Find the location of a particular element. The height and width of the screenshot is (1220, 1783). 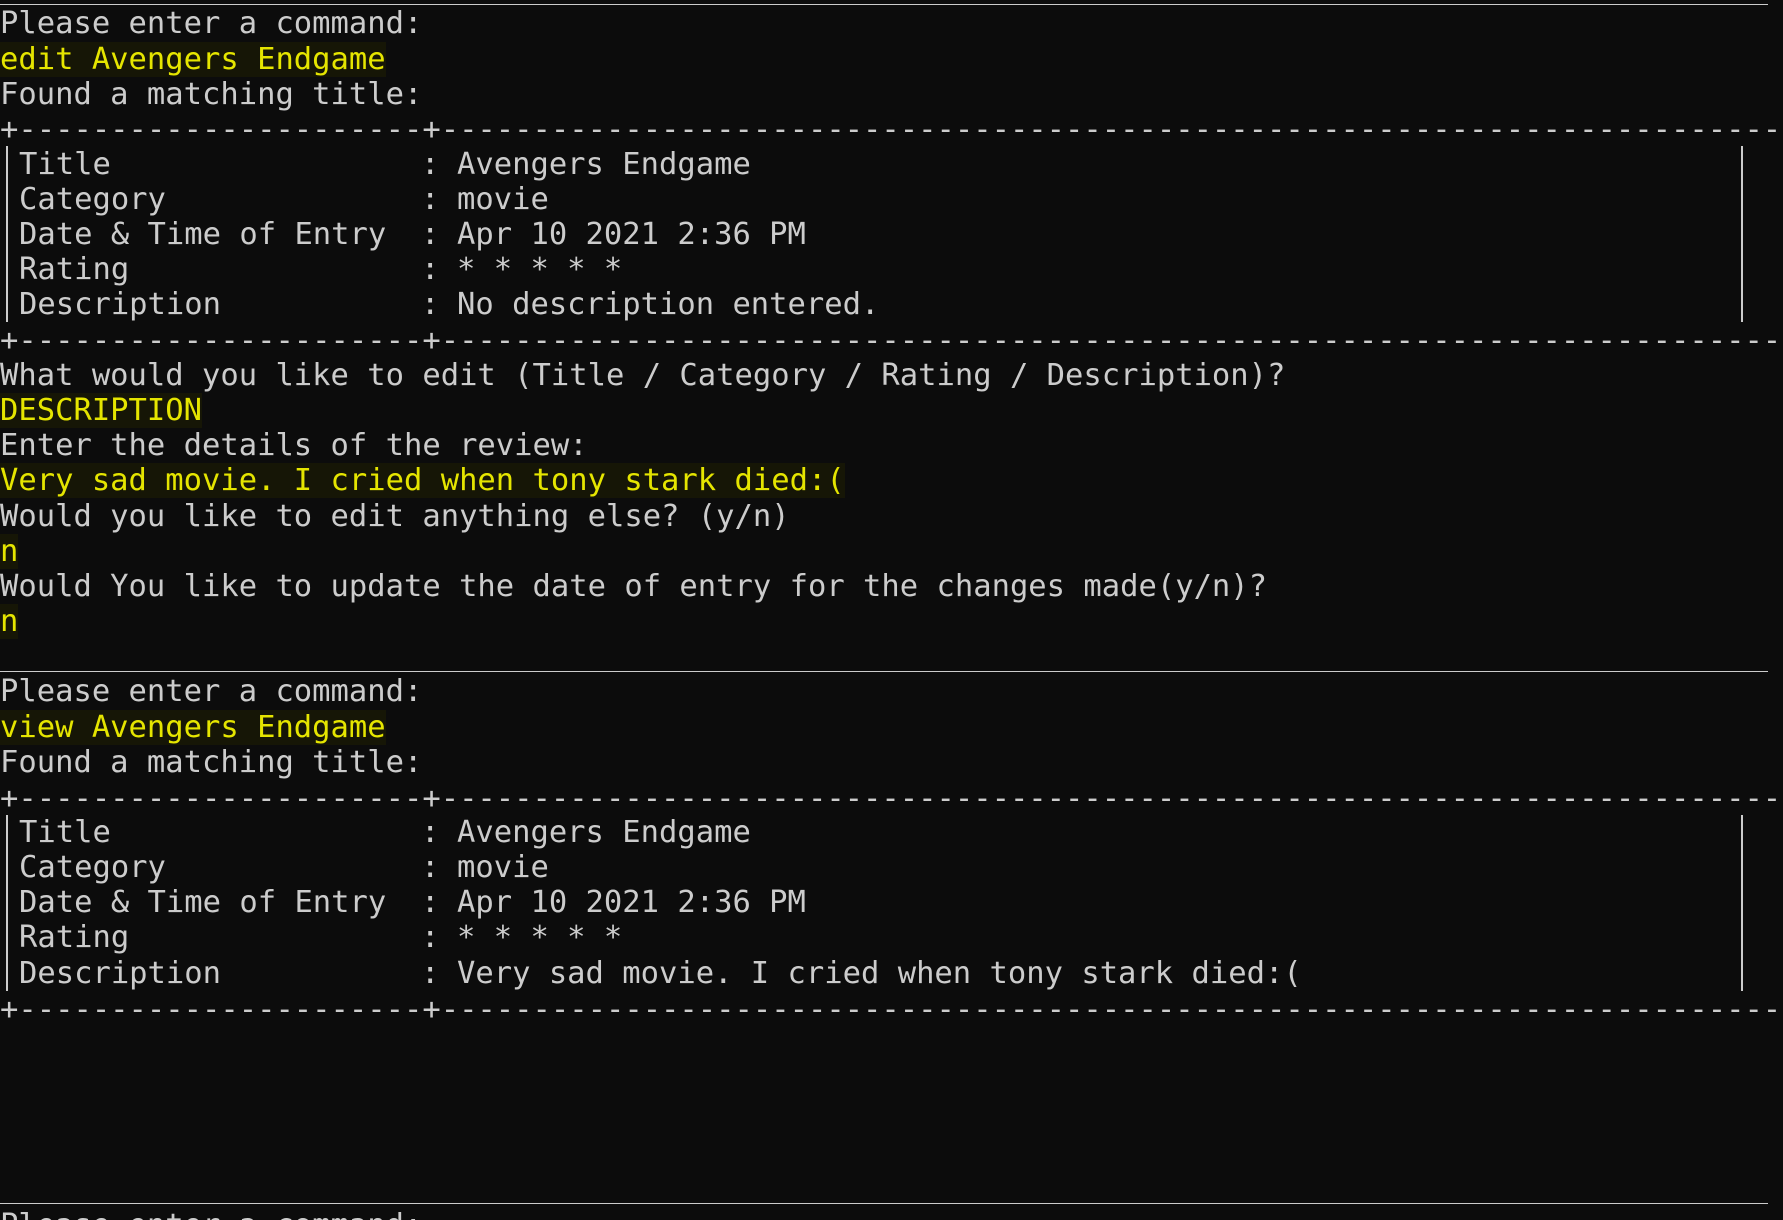

row-value: No description entered. is located at coordinates (668, 304).